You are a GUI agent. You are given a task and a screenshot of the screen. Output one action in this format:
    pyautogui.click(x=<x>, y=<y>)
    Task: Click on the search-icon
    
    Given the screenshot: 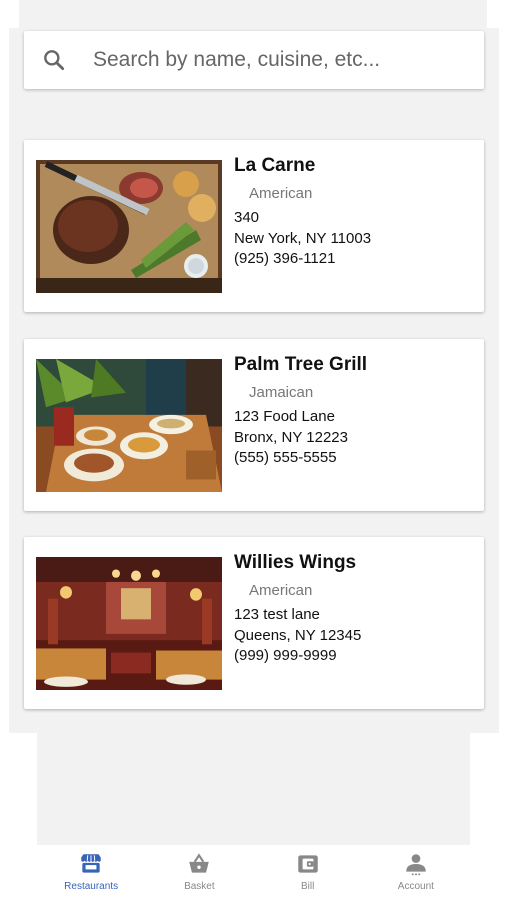 What is the action you would take?
    pyautogui.click(x=54, y=60)
    